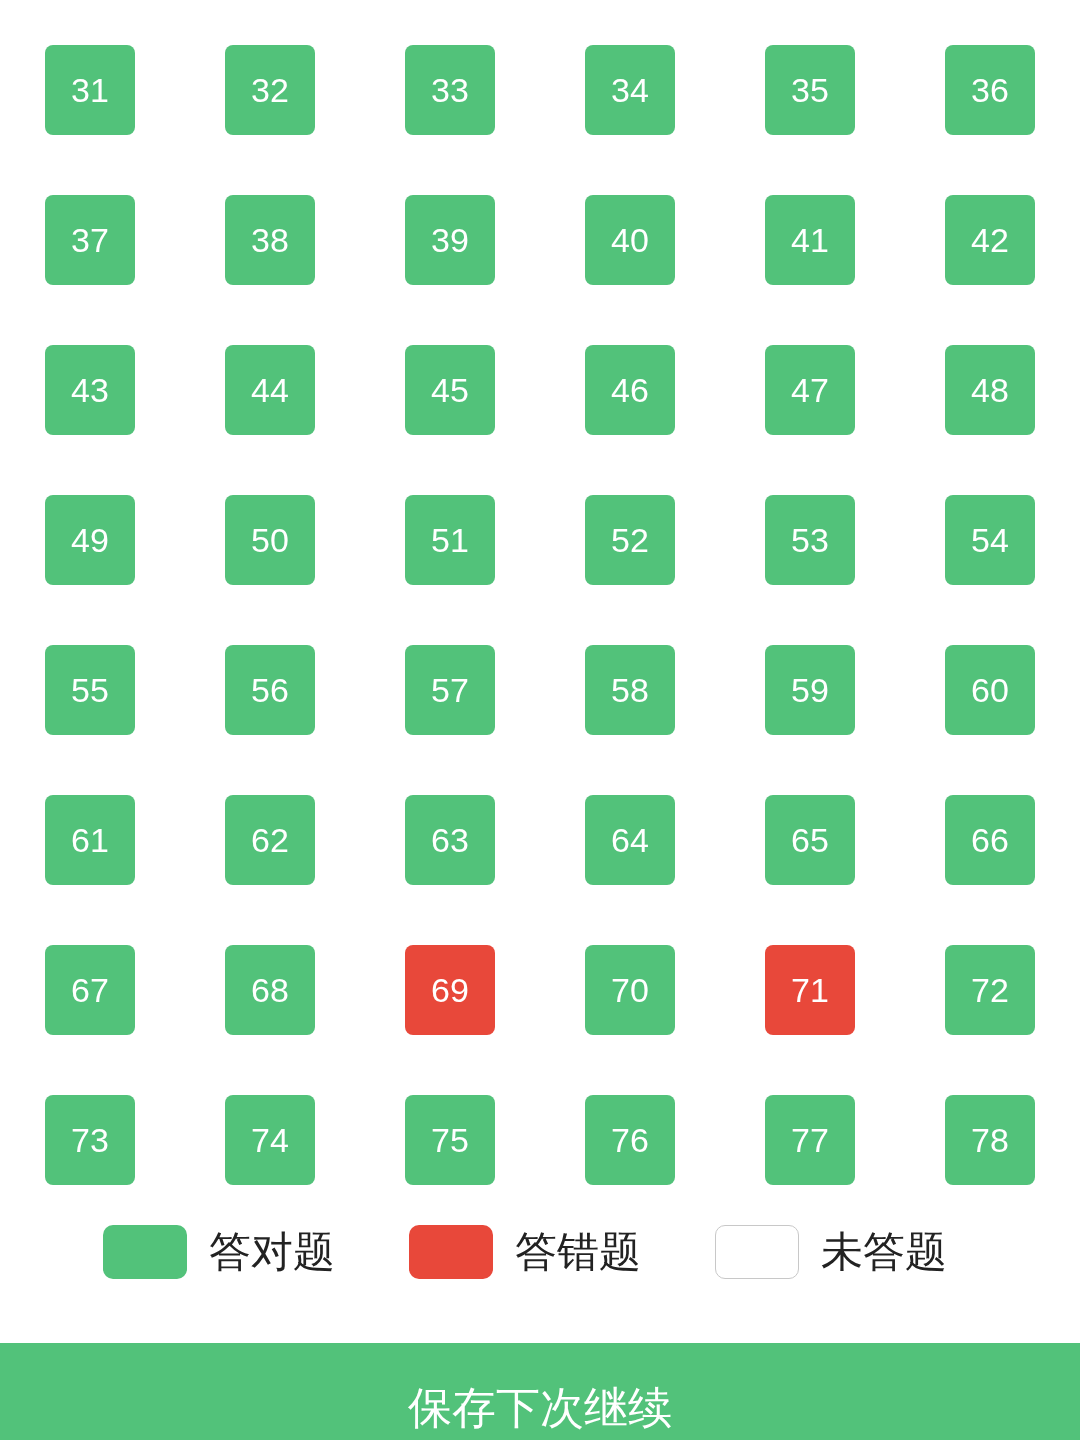 The width and height of the screenshot is (1080, 1440). What do you see at coordinates (90, 1140) in the screenshot?
I see `question-number-button: 73` at bounding box center [90, 1140].